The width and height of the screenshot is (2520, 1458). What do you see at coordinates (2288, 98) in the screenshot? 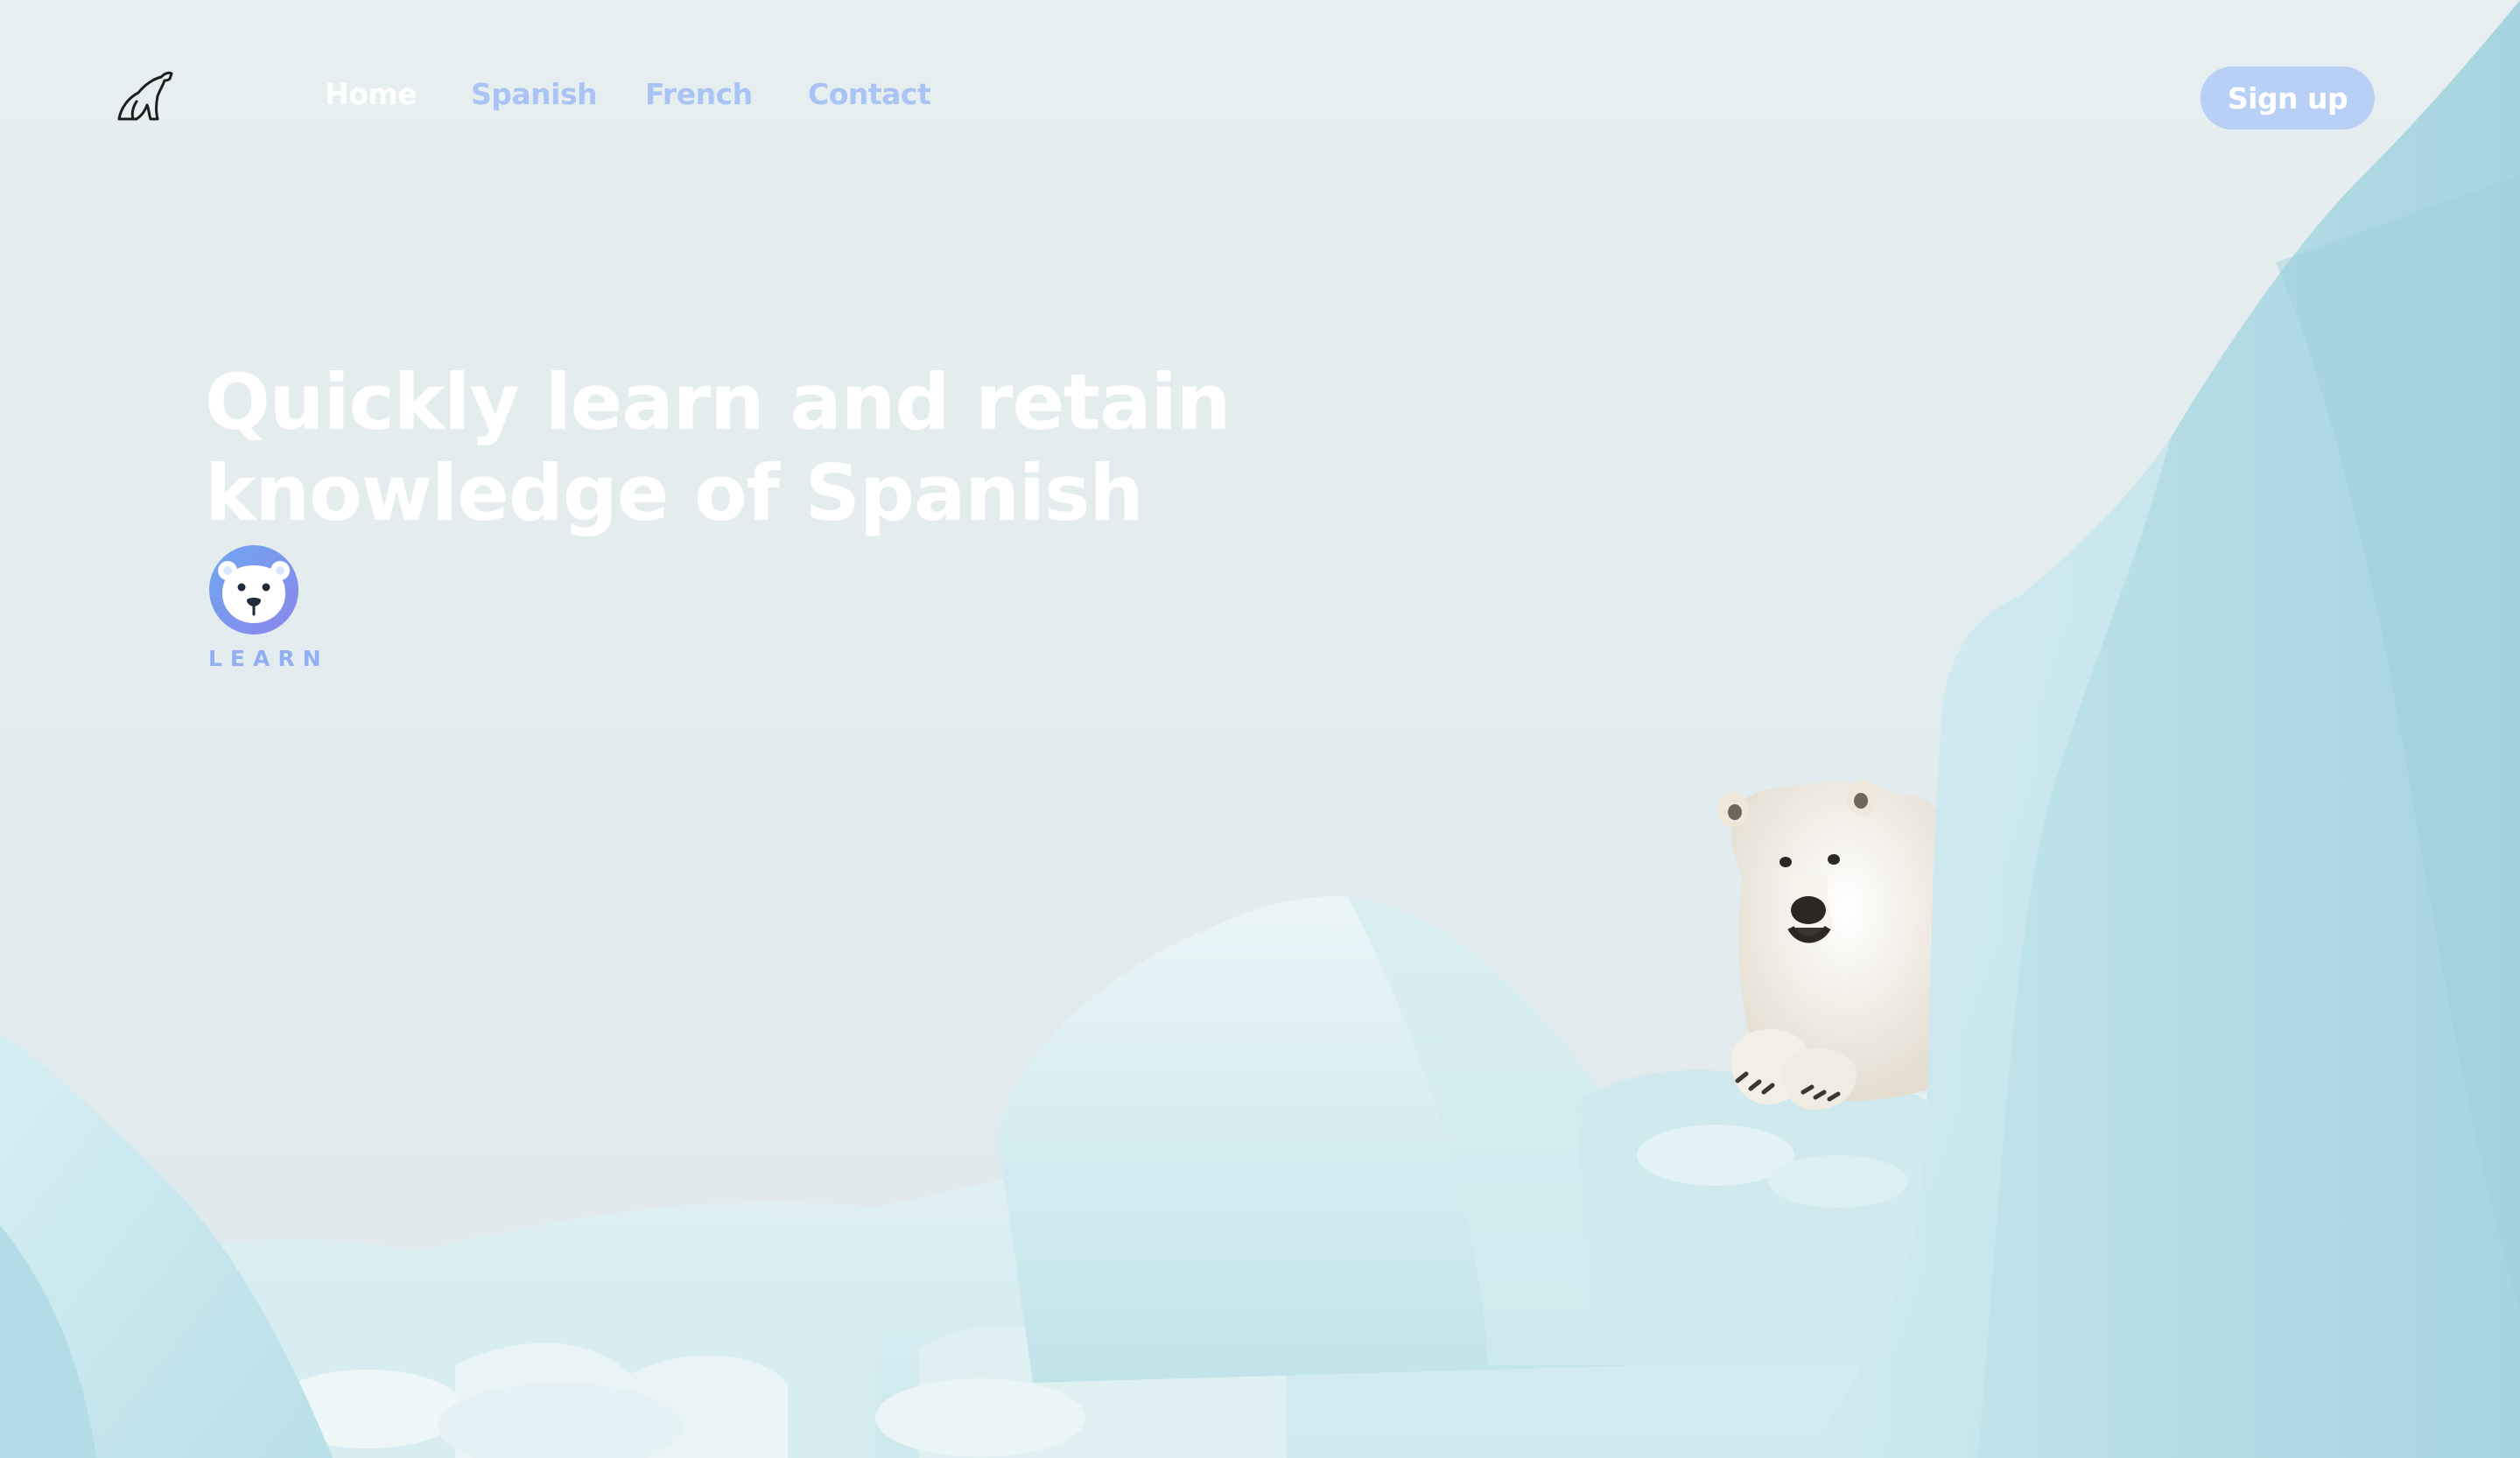
I see `signup-button: Sign up` at bounding box center [2288, 98].